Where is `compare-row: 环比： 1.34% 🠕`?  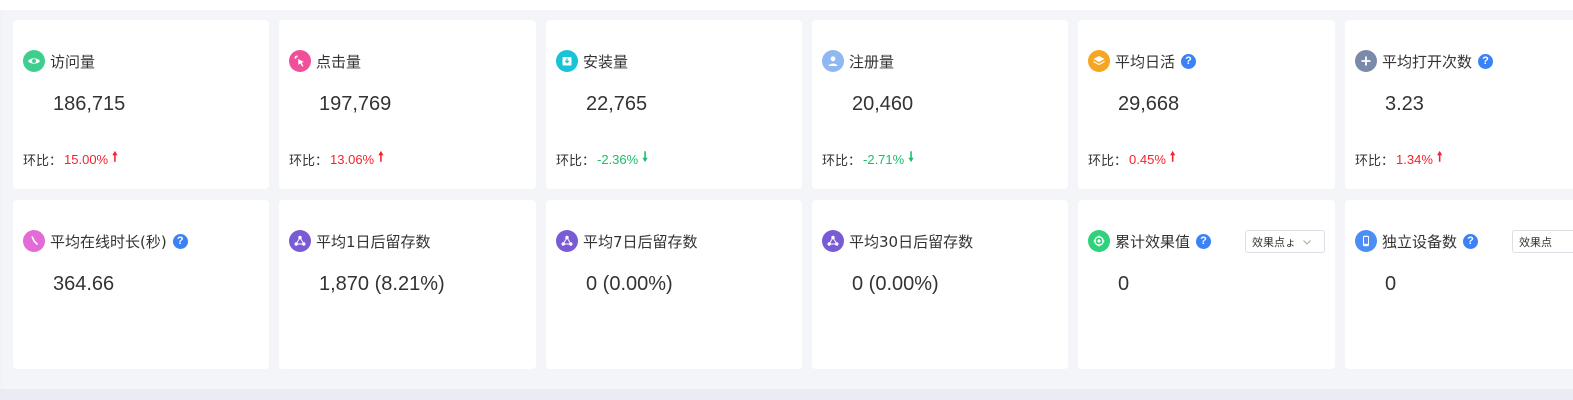
compare-row: 环比： 1.34% 🠕 is located at coordinates (1398, 159).